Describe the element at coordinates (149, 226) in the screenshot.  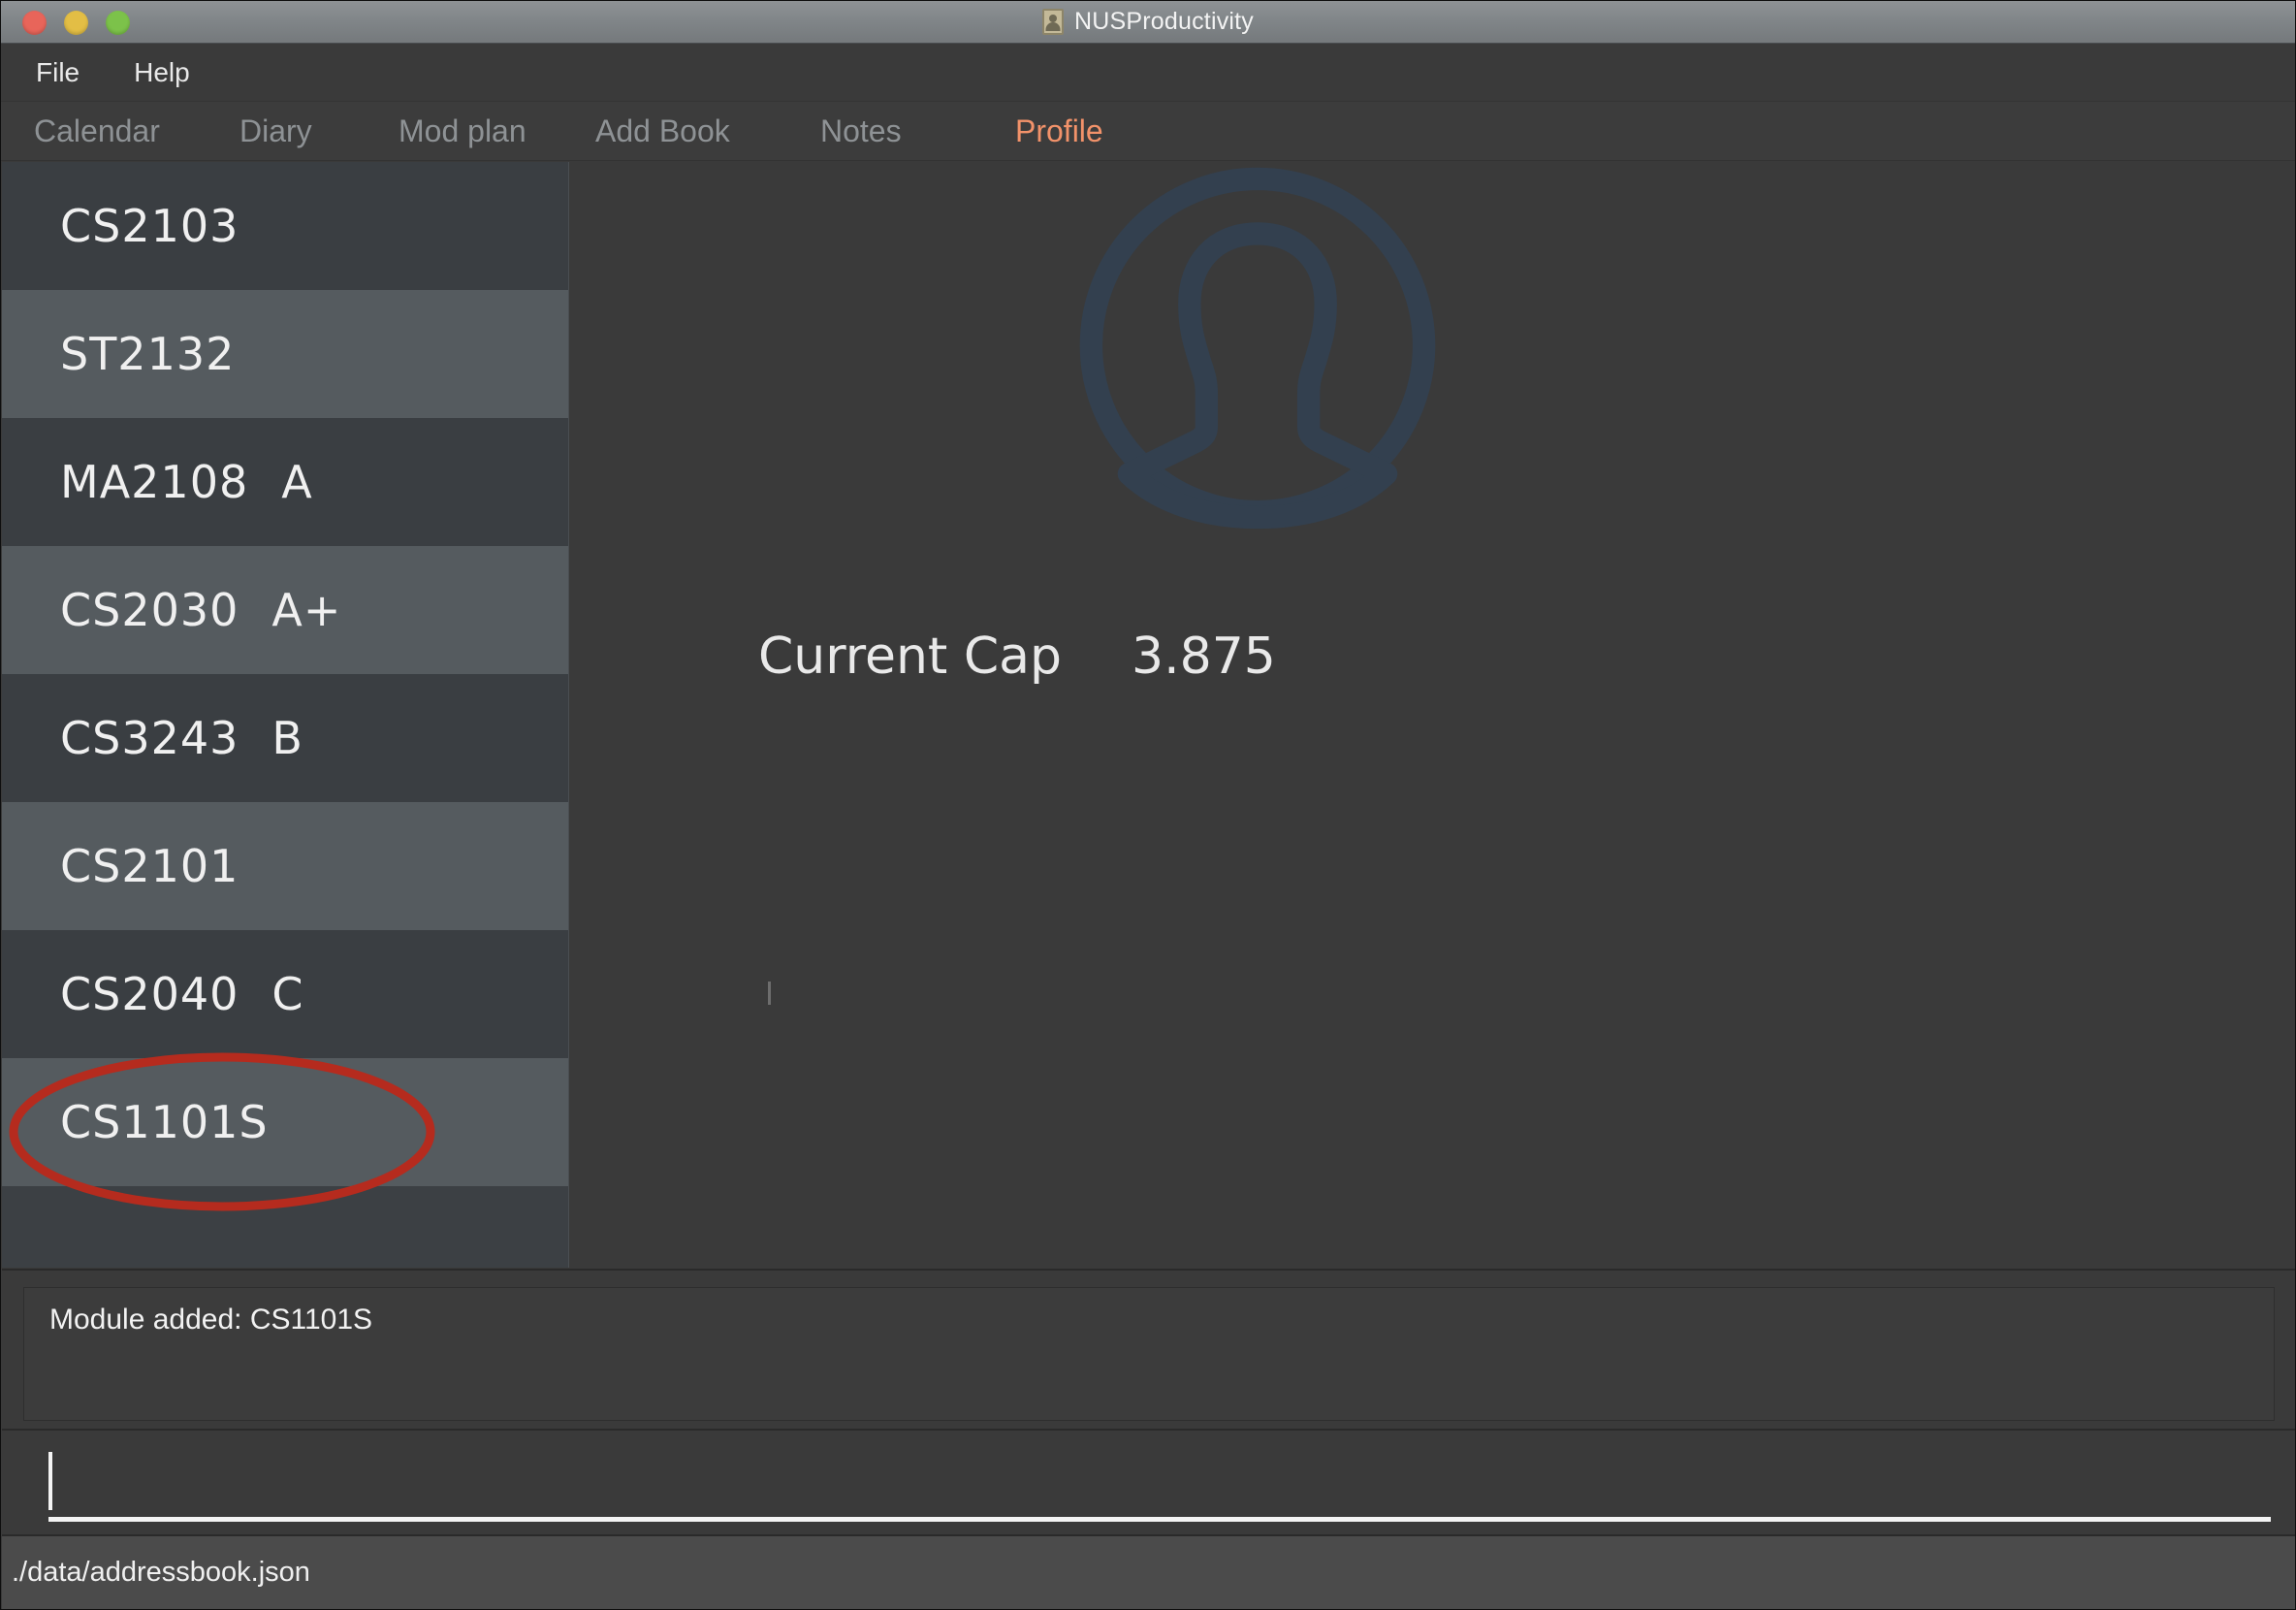
I see `module-code: CS2103` at that location.